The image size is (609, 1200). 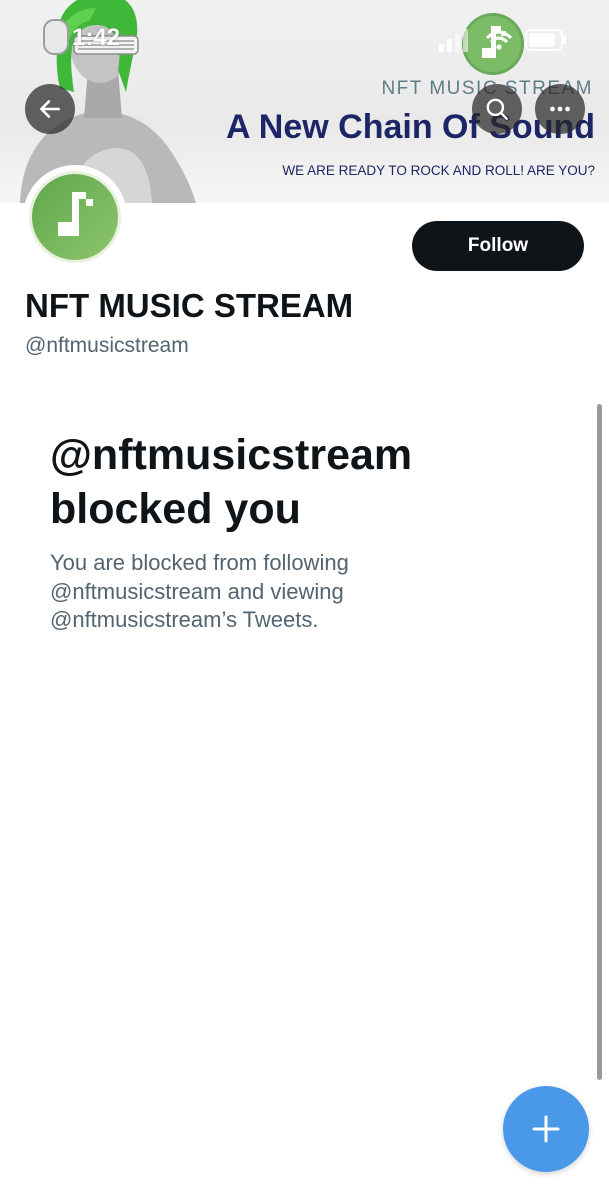 I want to click on back-button, so click(x=50, y=109).